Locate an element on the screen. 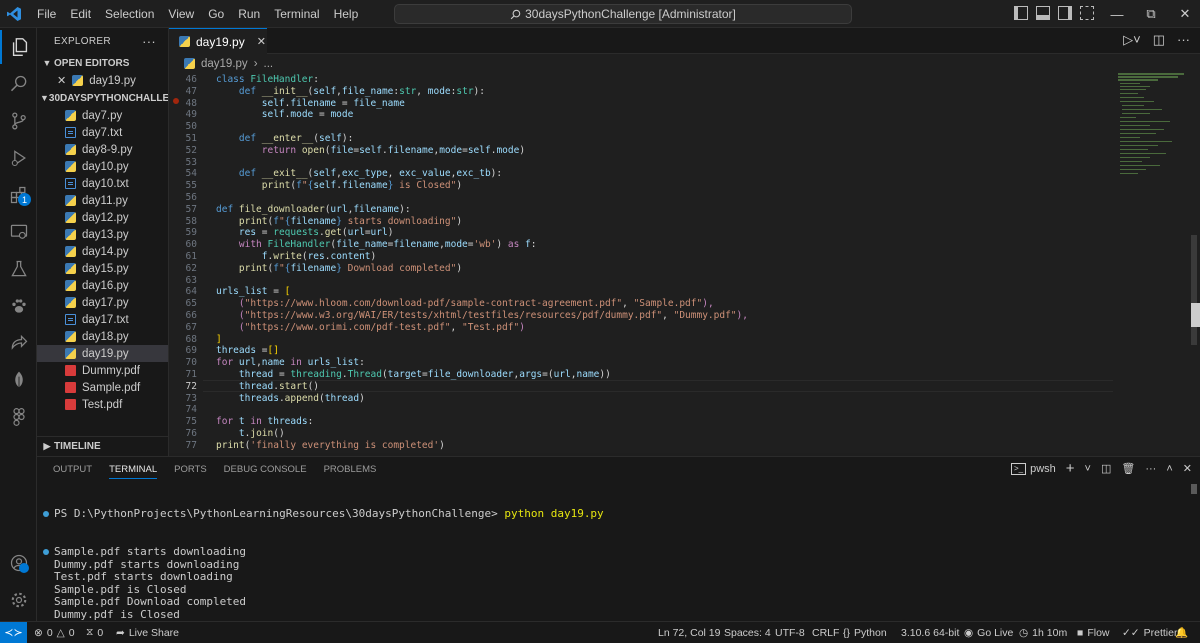  file-item: day19.py is located at coordinates (102, 353).